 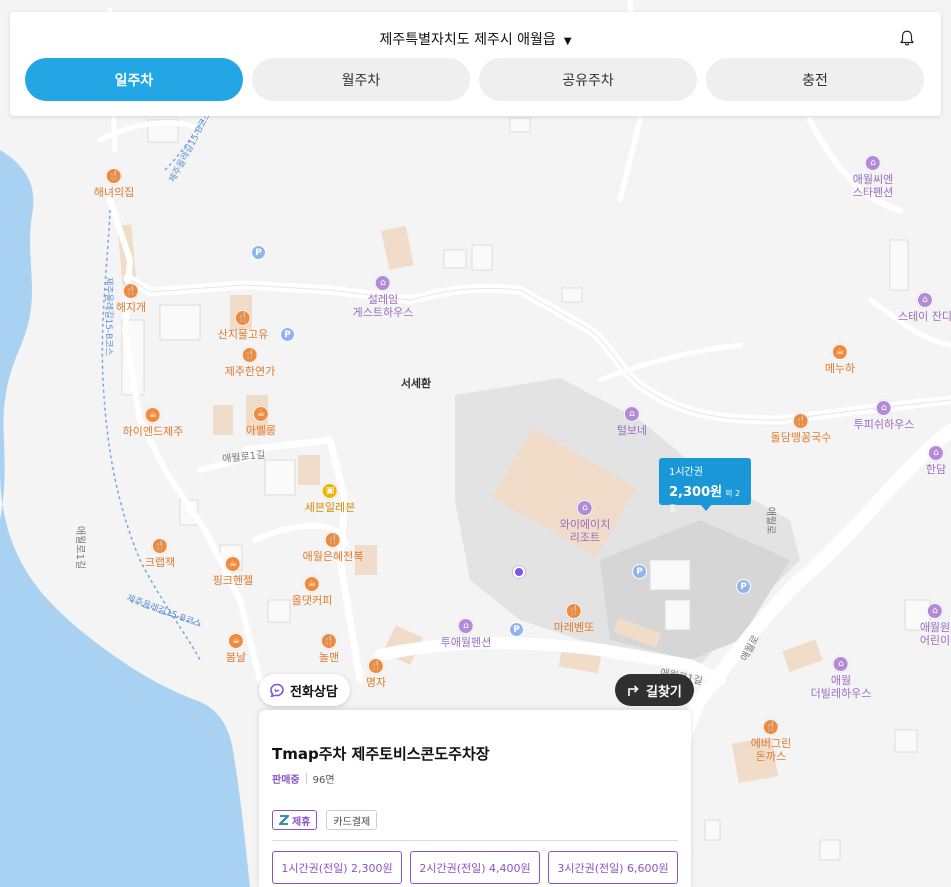 I want to click on poi-crabjack: 🍴 크랩잭, so click(x=160, y=553).